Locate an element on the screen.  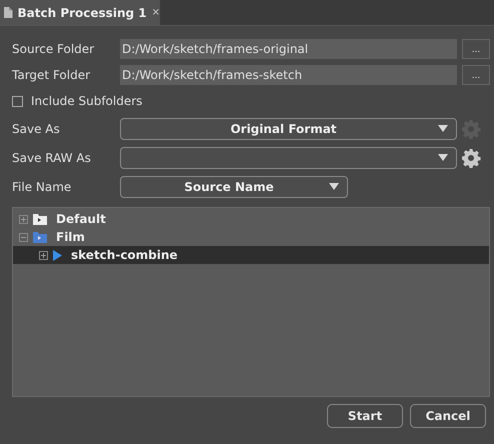
document-tab: Batch Processing 1 × is located at coordinates (80, 12).